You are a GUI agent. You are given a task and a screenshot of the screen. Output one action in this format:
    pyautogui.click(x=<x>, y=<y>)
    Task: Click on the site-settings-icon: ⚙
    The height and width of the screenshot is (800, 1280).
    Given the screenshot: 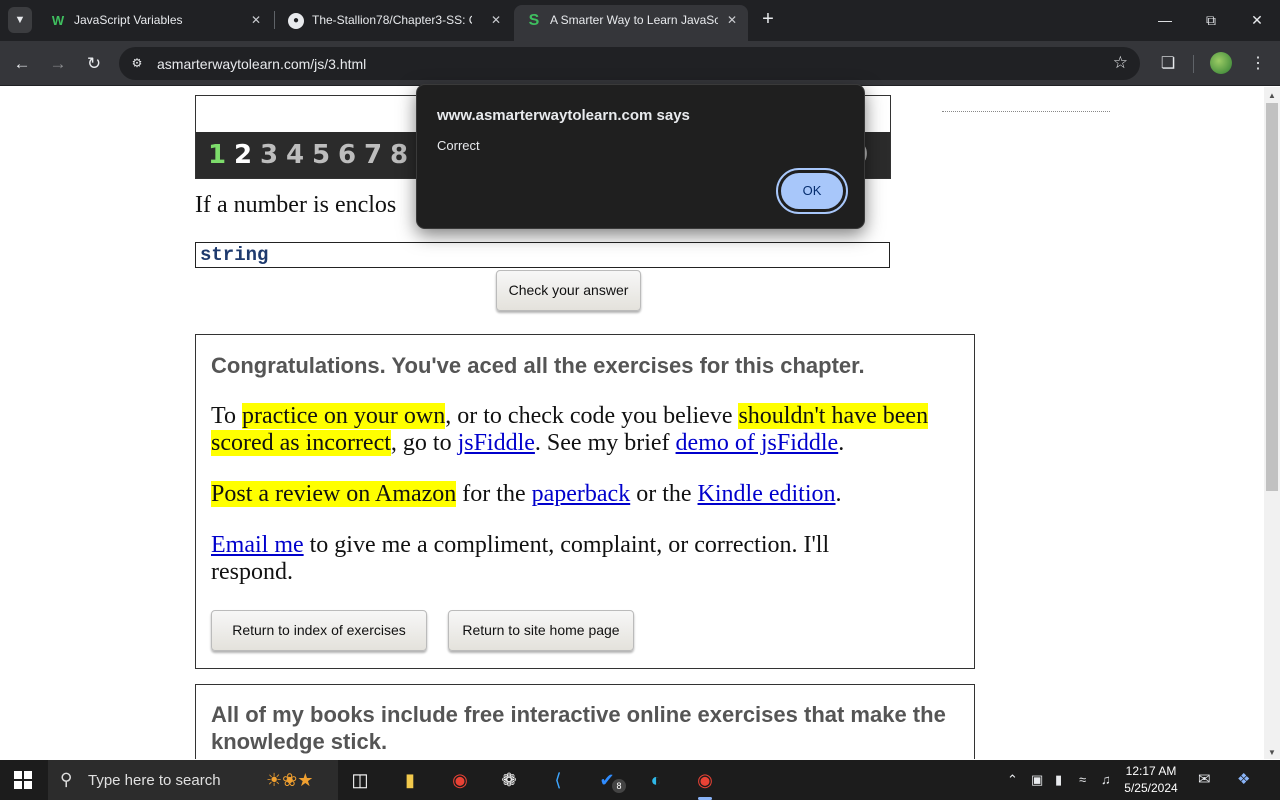 What is the action you would take?
    pyautogui.click(x=137, y=63)
    